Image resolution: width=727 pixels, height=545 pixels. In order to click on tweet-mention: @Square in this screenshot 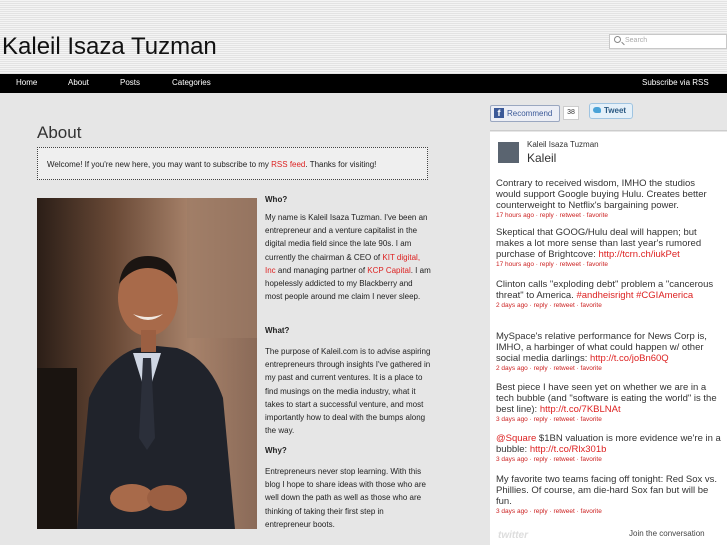, I will do `click(516, 438)`.